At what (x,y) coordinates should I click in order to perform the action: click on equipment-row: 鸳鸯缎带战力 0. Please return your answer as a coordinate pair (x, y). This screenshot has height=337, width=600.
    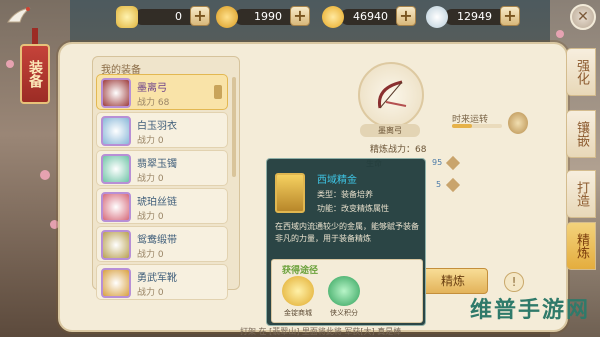
    Looking at the image, I should click on (162, 244).